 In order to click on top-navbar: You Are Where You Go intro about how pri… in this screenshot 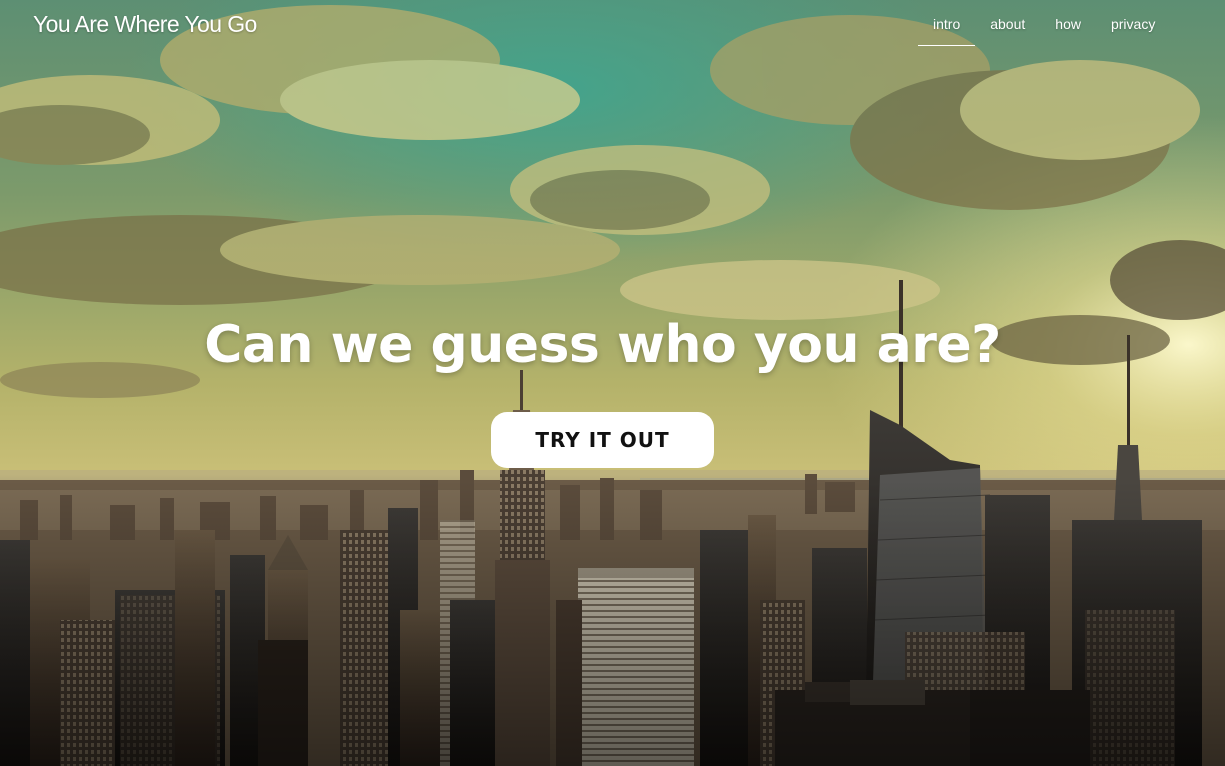, I will do `click(612, 25)`.